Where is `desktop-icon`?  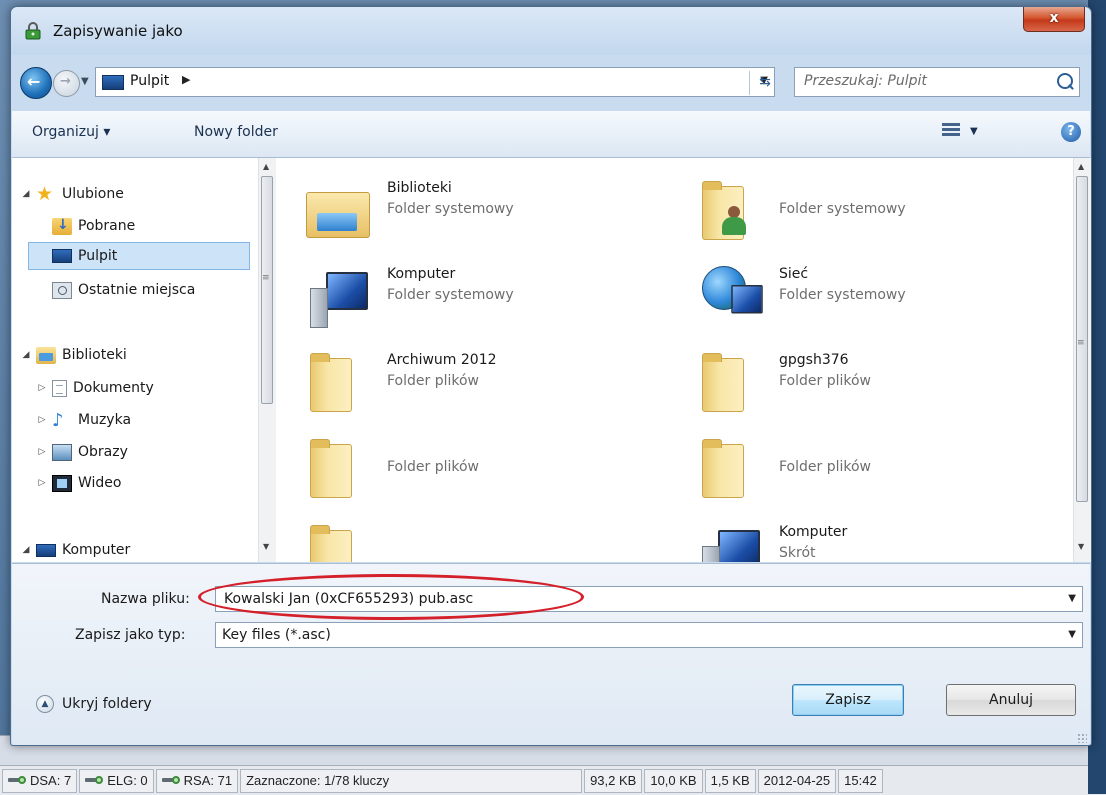
desktop-icon is located at coordinates (62, 256).